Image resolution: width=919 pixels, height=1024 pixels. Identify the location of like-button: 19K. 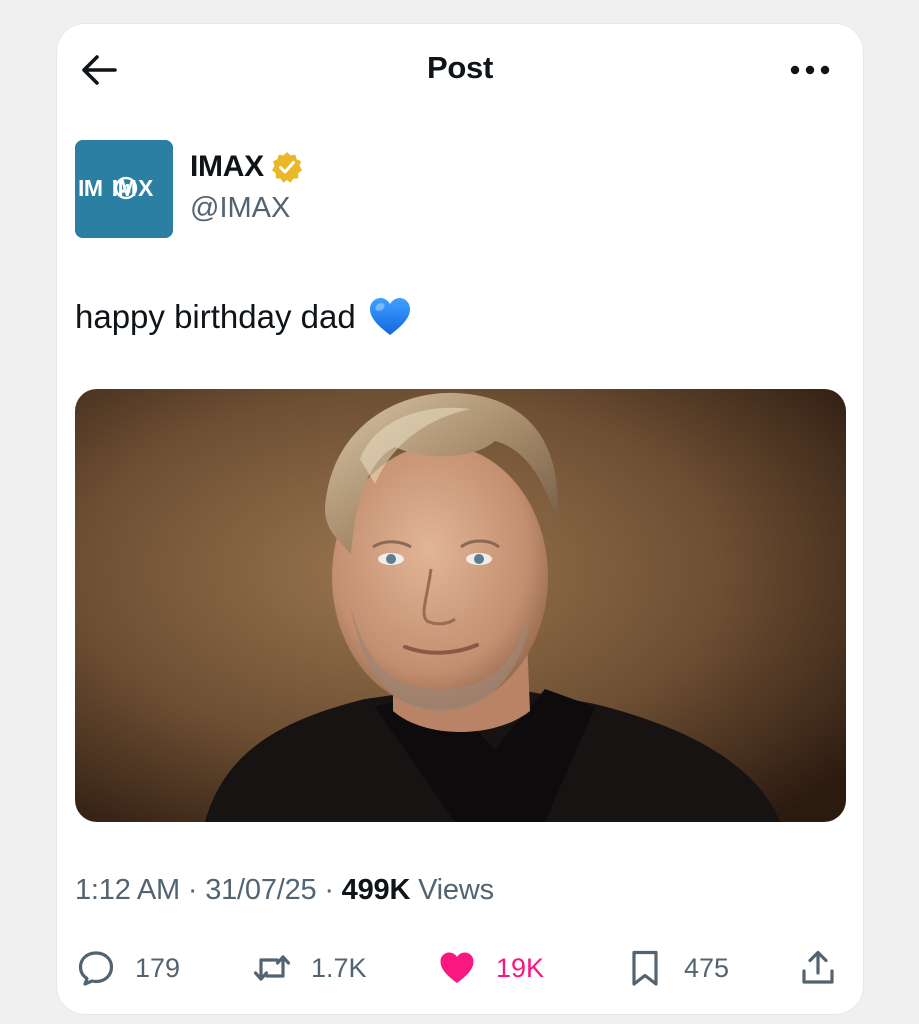
(491, 968).